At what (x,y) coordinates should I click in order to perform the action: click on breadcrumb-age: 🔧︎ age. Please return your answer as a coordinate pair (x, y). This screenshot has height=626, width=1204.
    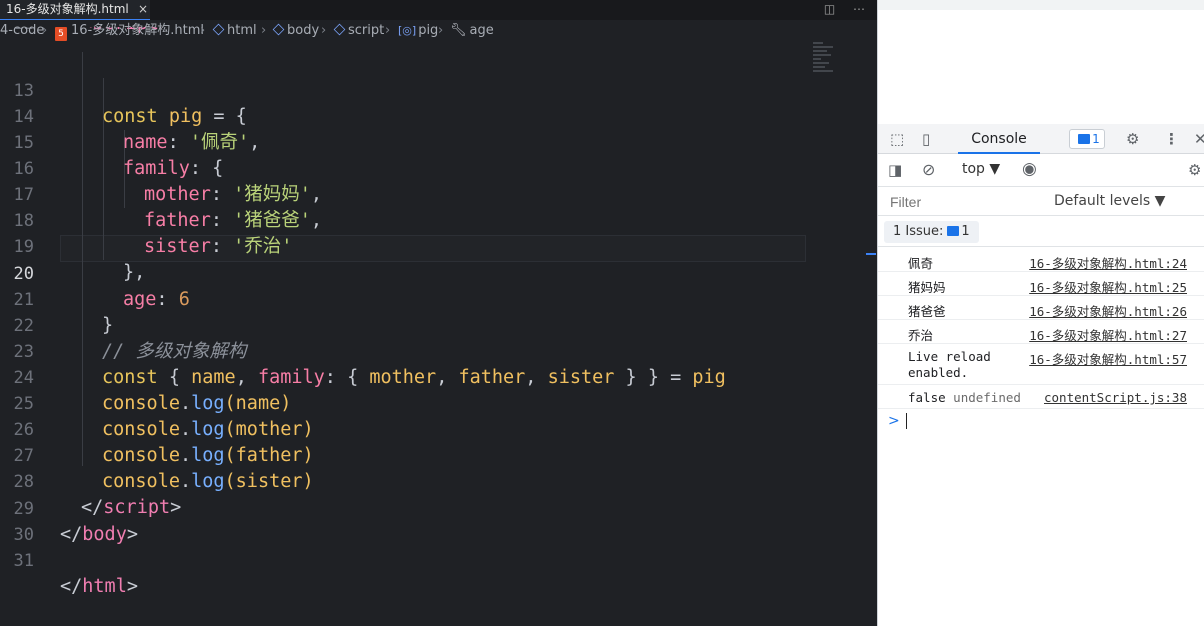
    Looking at the image, I should click on (472, 31).